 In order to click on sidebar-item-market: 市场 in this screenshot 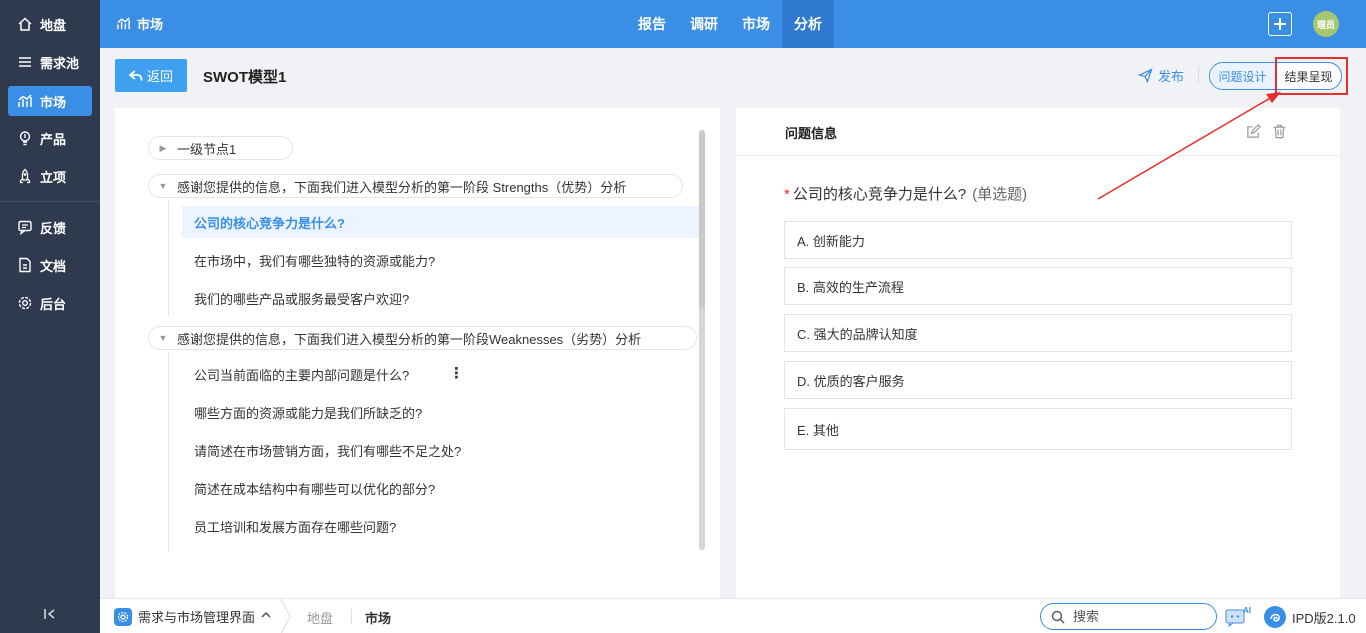, I will do `click(50, 101)`.